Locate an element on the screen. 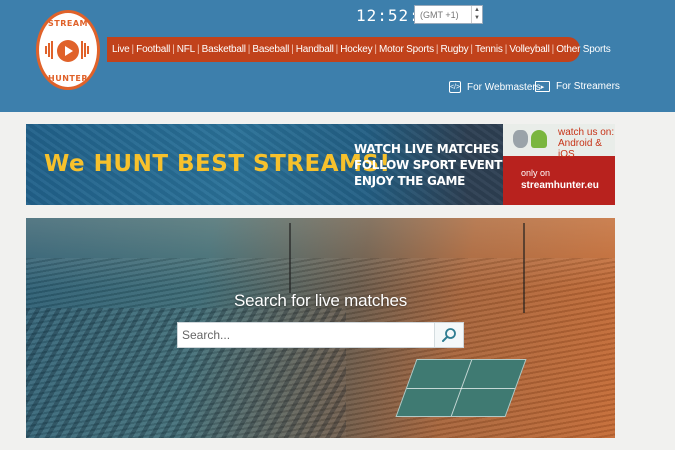  webmaster-icon: </> is located at coordinates (455, 87).